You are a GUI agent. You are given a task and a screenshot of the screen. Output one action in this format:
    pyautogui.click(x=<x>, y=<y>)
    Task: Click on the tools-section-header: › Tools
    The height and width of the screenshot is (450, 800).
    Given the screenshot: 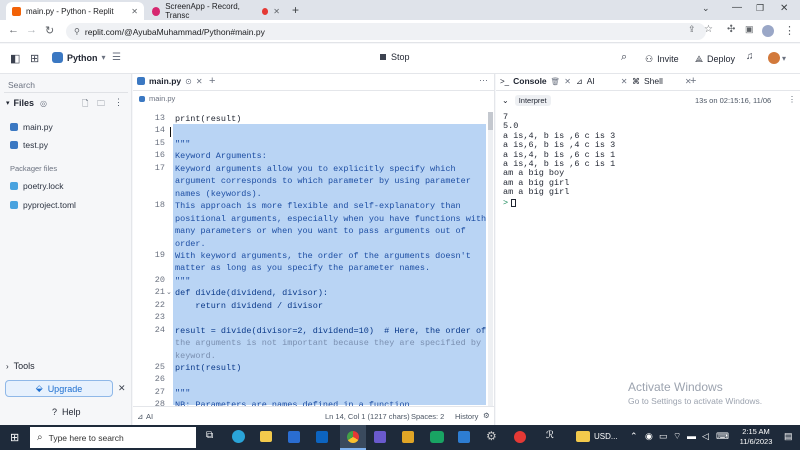 What is the action you would take?
    pyautogui.click(x=20, y=366)
    